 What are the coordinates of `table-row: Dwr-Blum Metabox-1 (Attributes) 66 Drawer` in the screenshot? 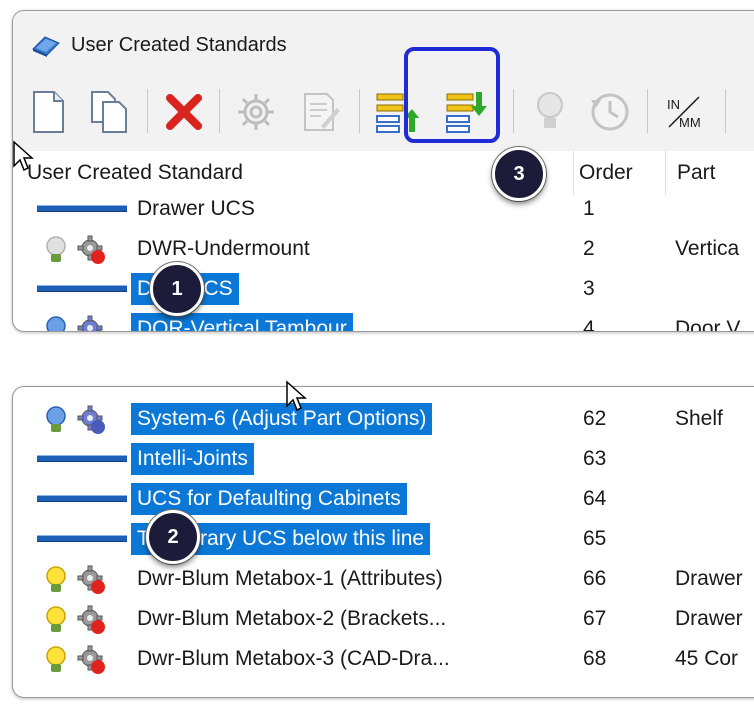 It's located at (383, 579).